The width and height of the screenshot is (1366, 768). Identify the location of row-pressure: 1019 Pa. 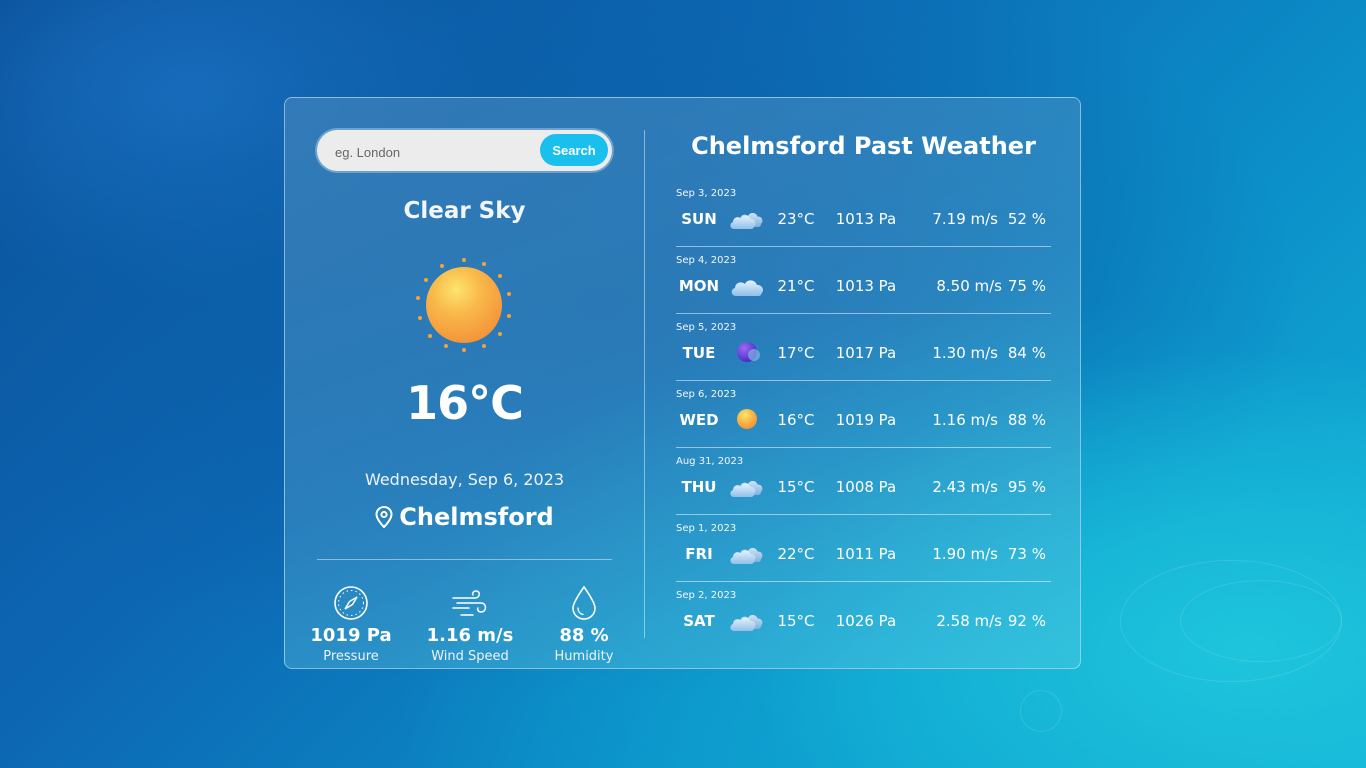
(866, 420).